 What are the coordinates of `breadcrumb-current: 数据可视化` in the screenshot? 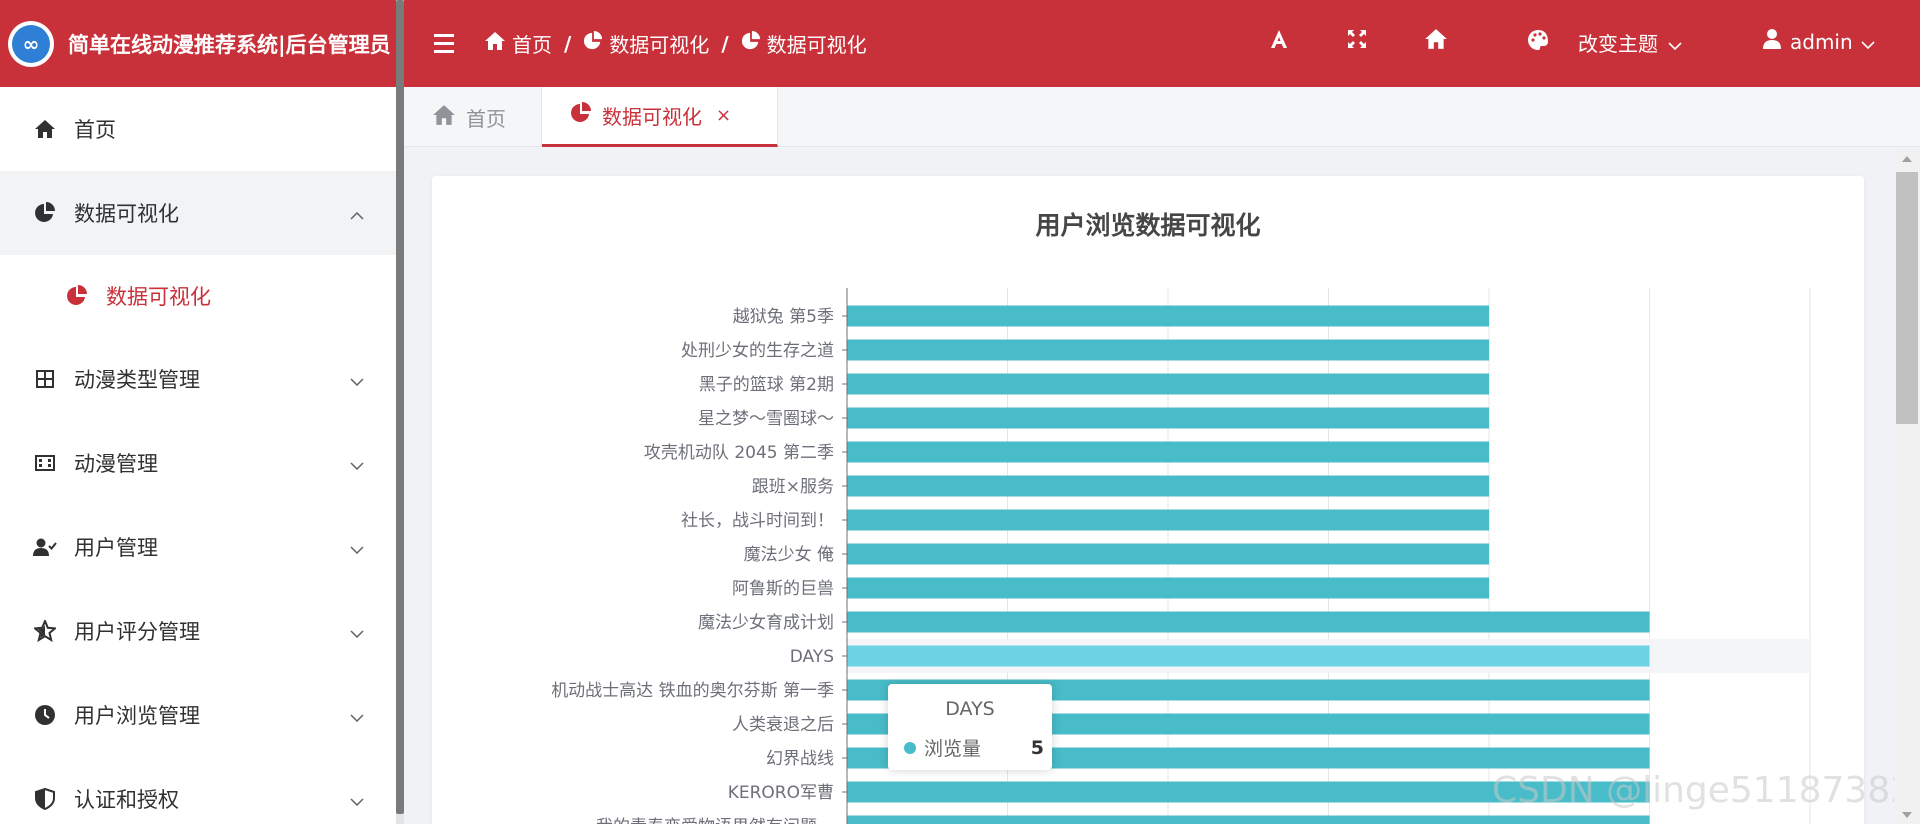 It's located at (804, 43).